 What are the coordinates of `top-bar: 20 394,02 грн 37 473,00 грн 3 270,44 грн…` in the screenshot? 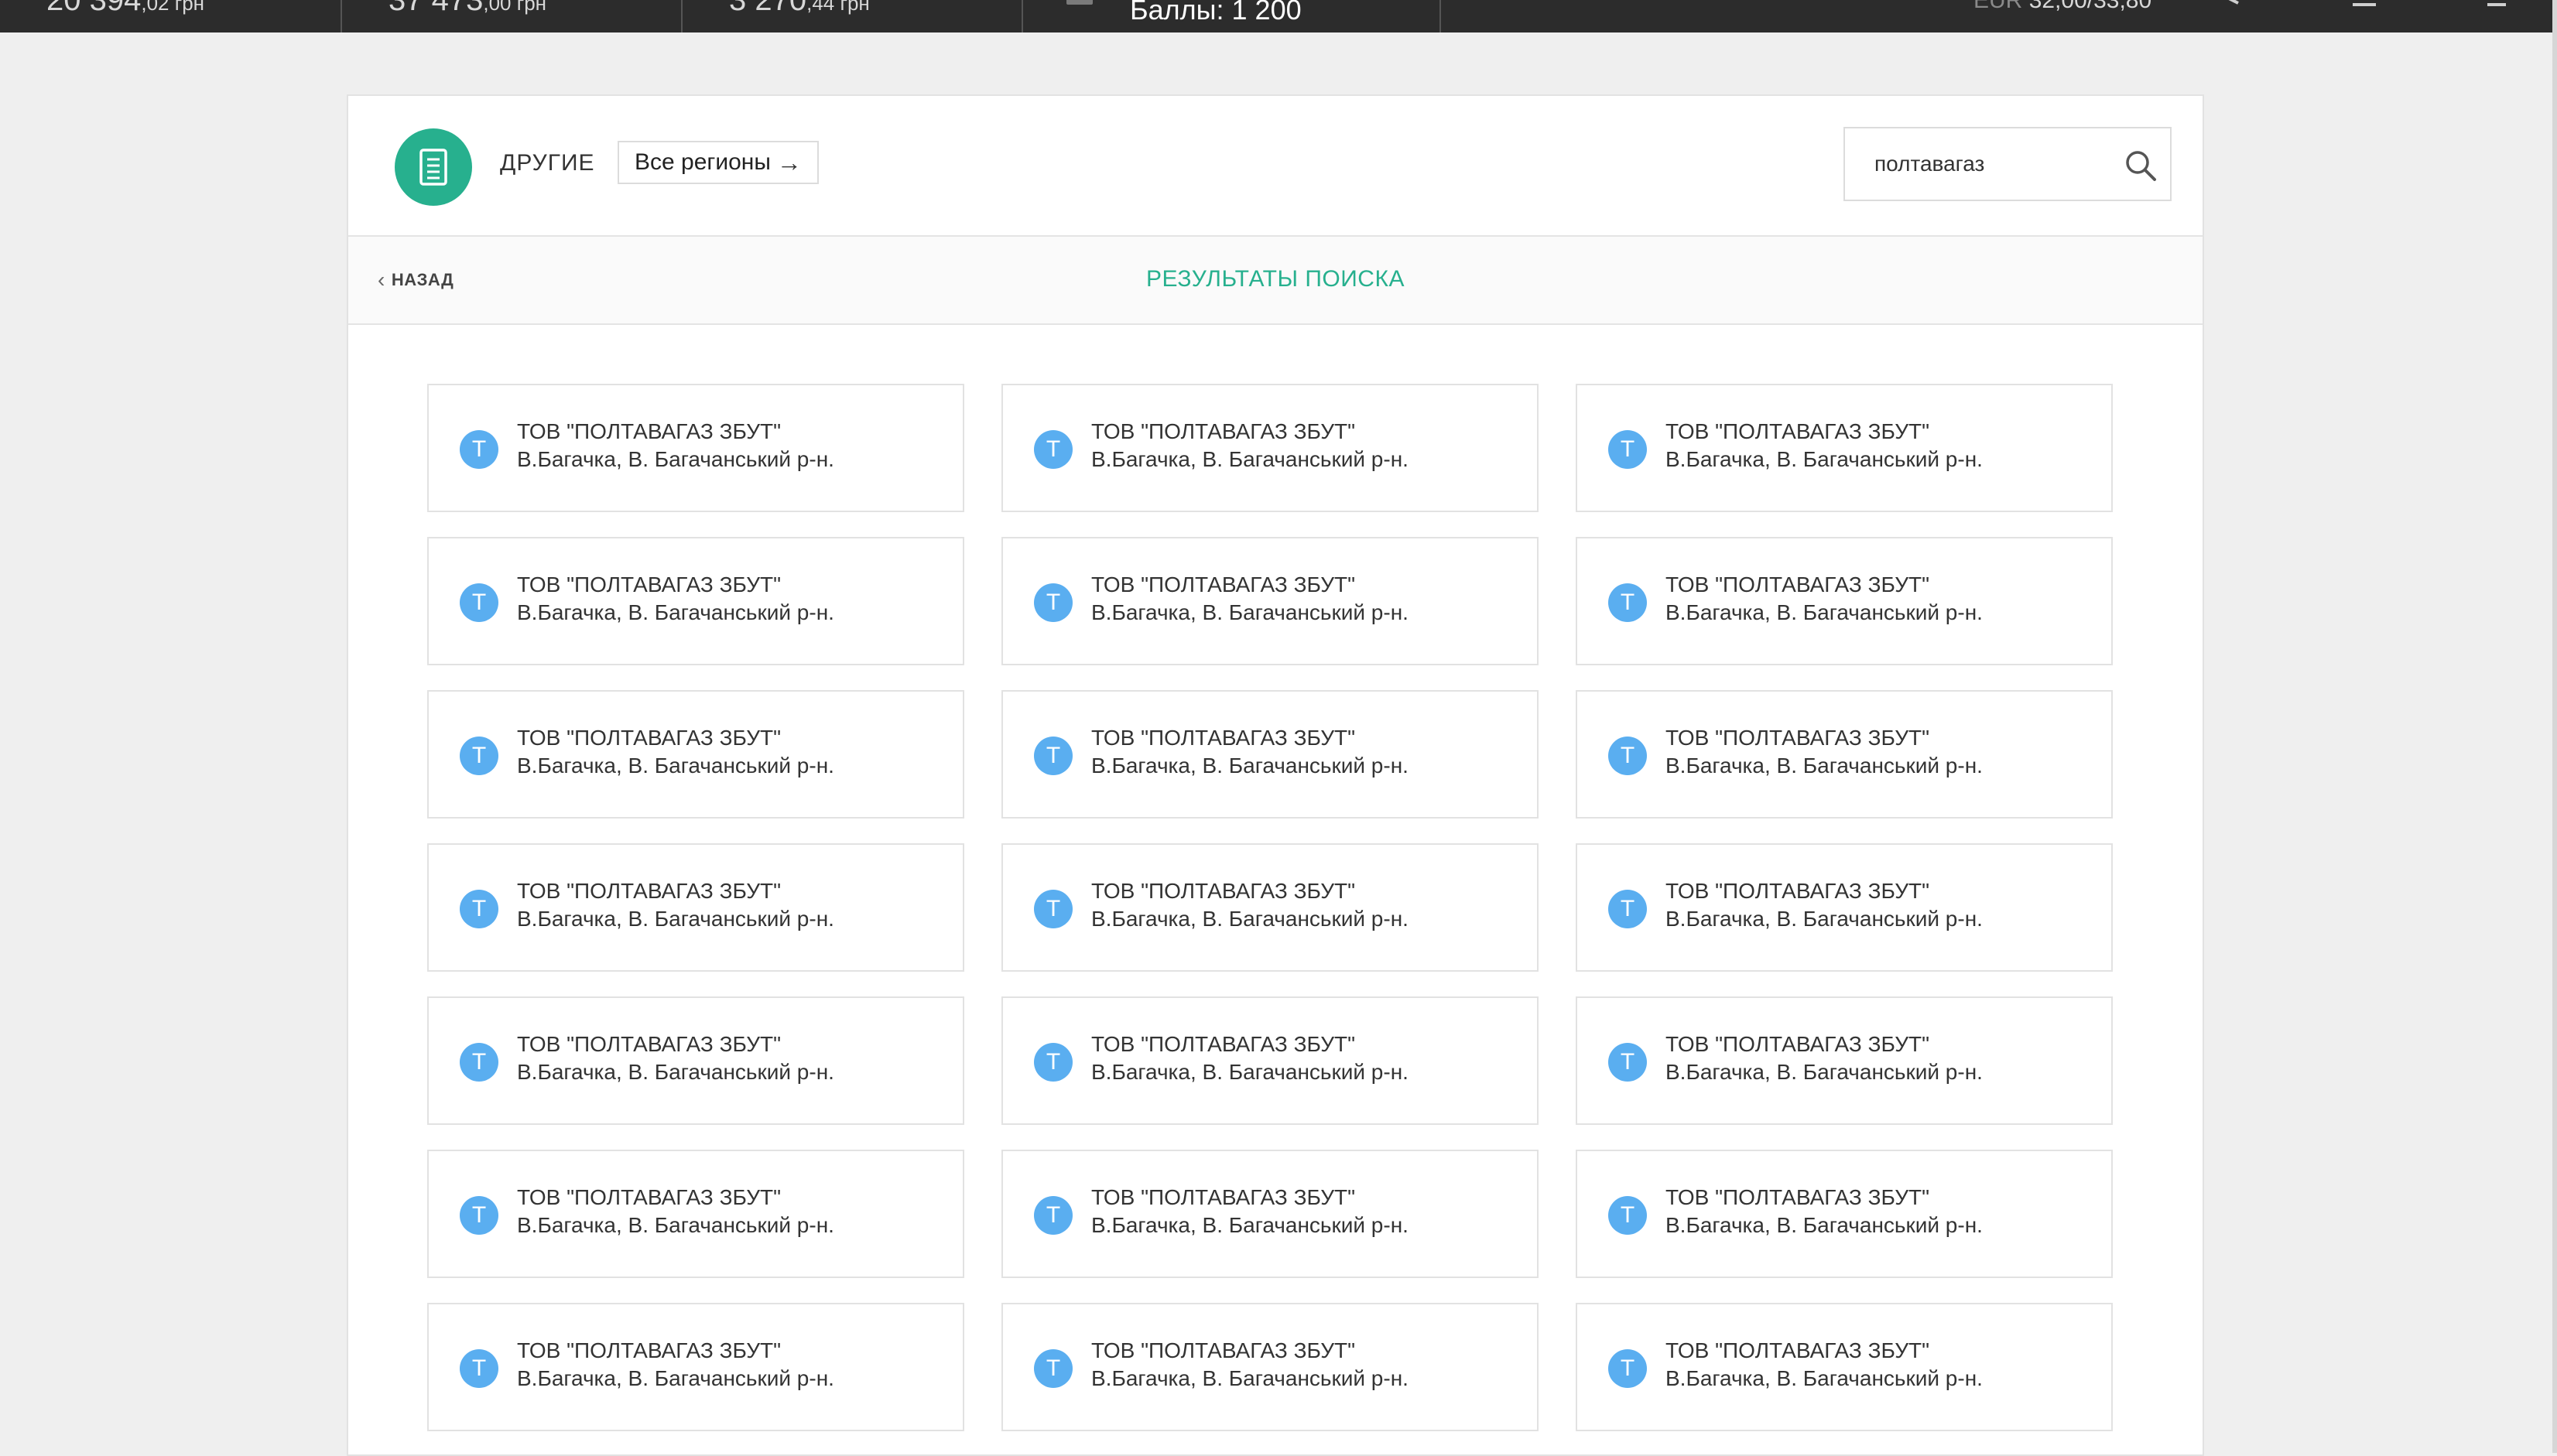 It's located at (1278, 16).